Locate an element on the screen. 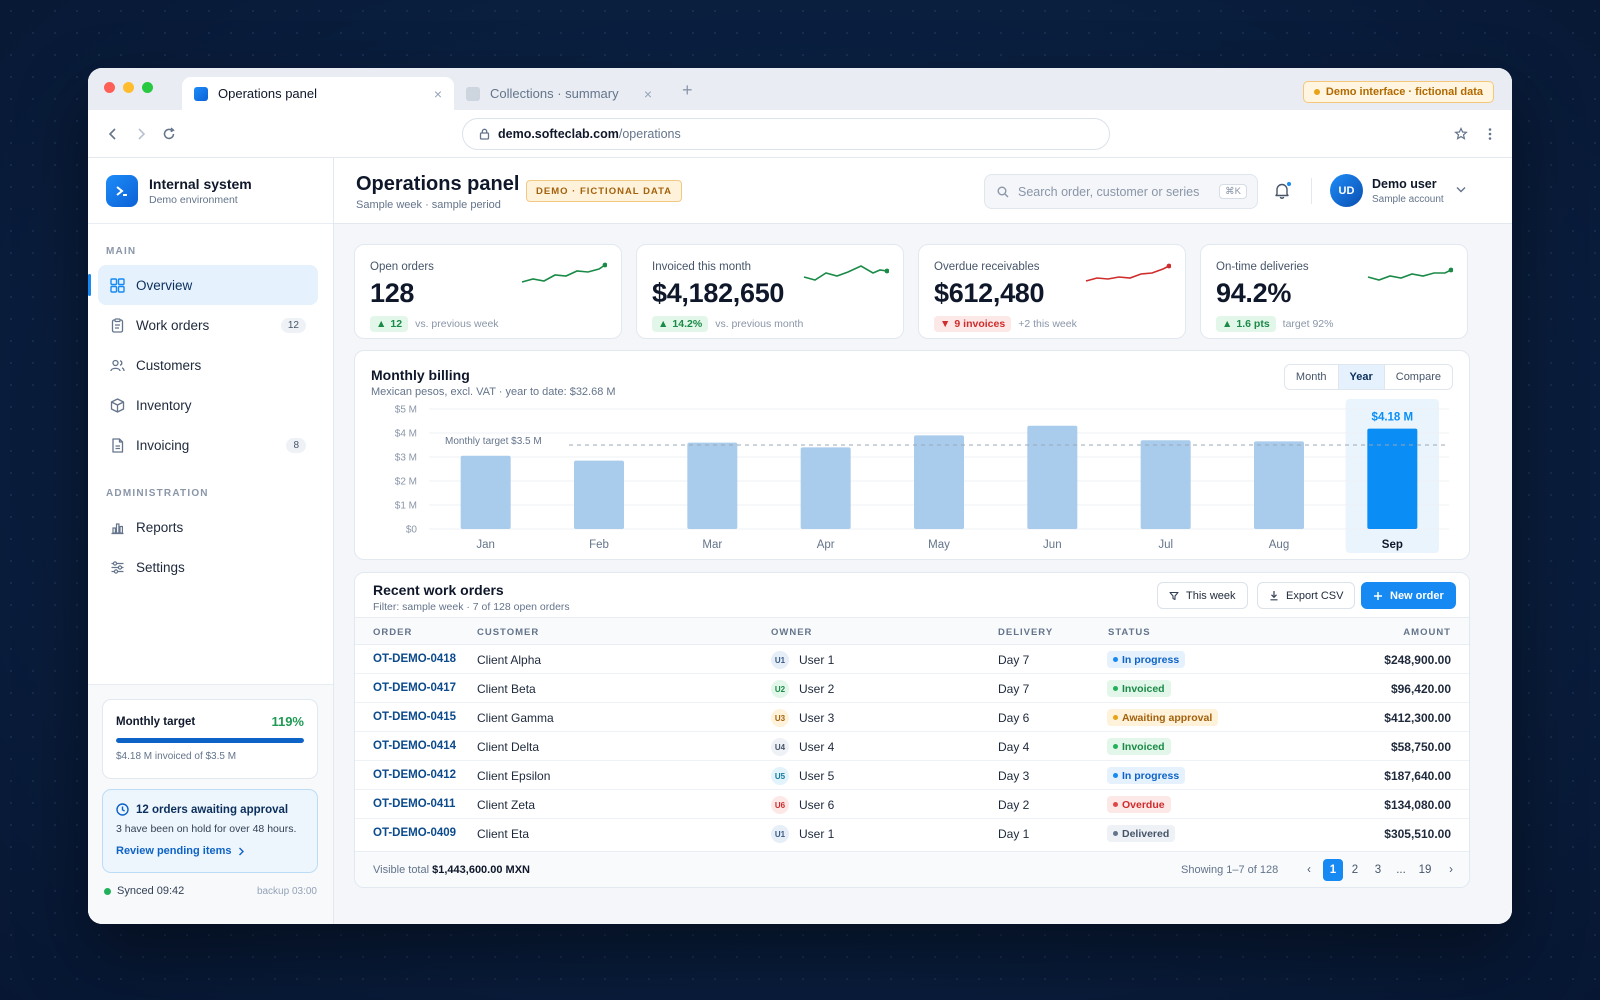 The width and height of the screenshot is (1600, 1000). order-id-link: OT-DEMO-0414 is located at coordinates (414, 746).